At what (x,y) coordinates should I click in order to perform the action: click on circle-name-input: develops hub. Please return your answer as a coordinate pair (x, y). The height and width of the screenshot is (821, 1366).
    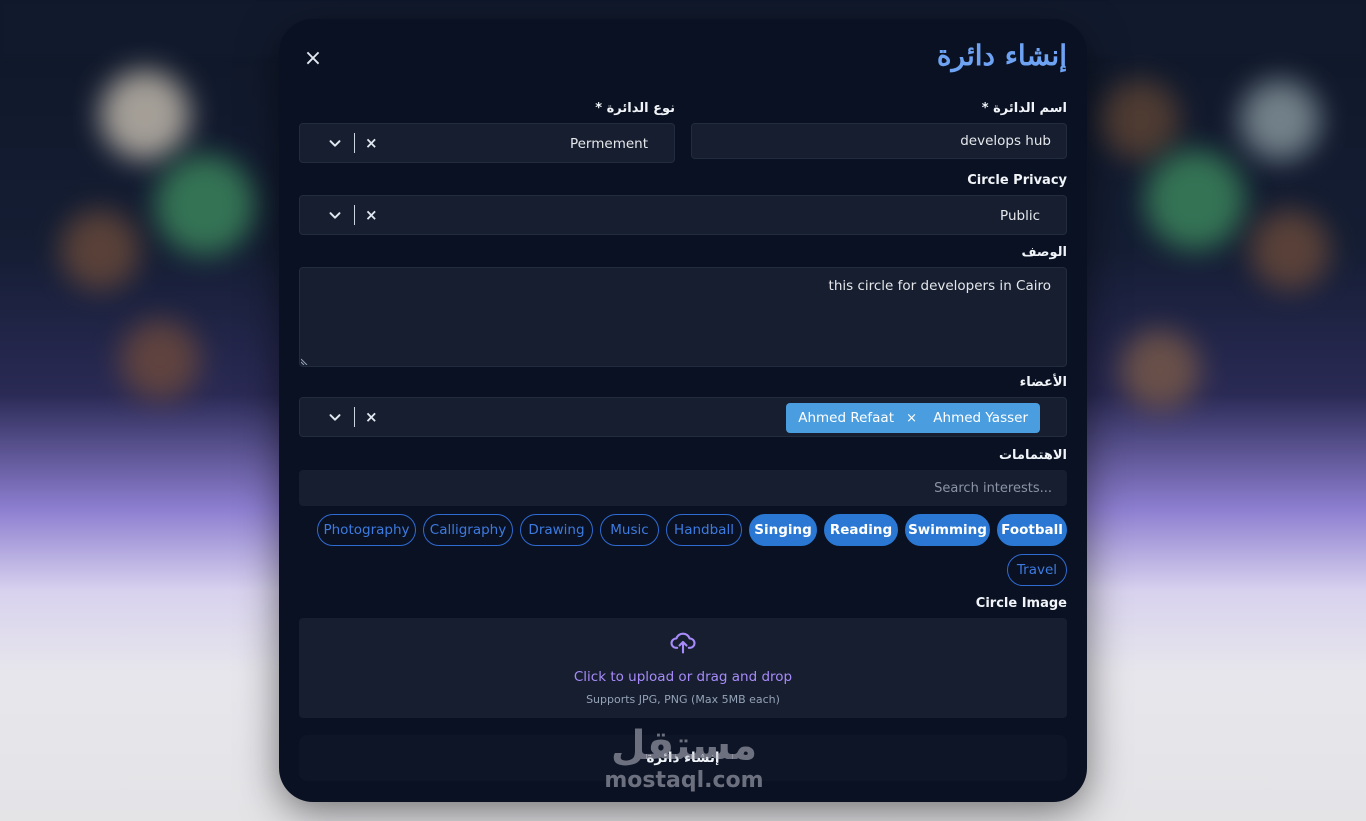
    Looking at the image, I should click on (879, 141).